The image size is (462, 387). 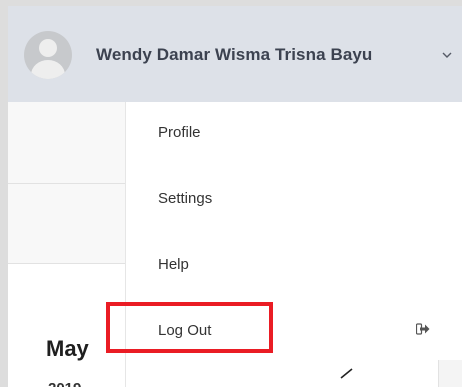 I want to click on chevron-down-icon, so click(x=447, y=55).